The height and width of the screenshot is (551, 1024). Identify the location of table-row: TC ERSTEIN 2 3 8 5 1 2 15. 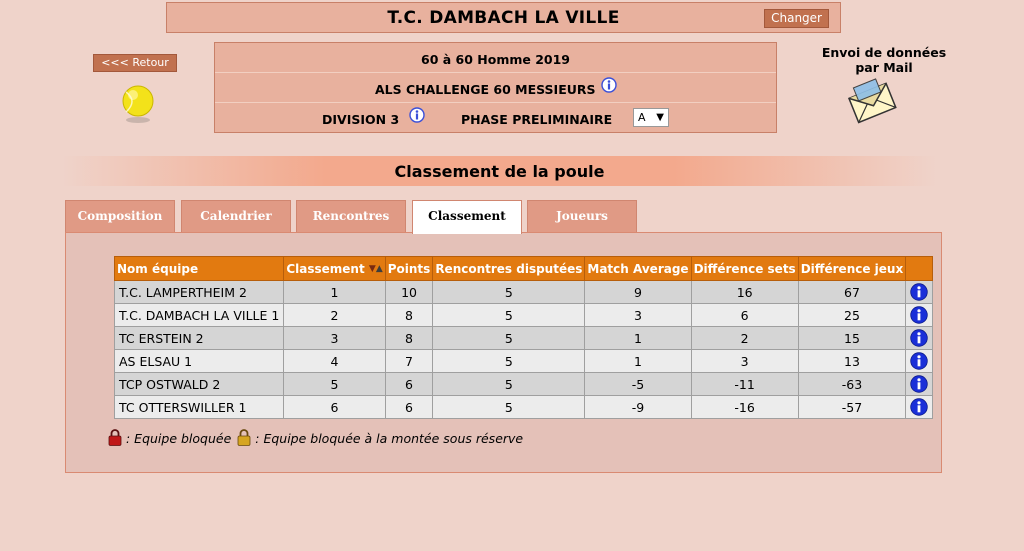
(523, 338).